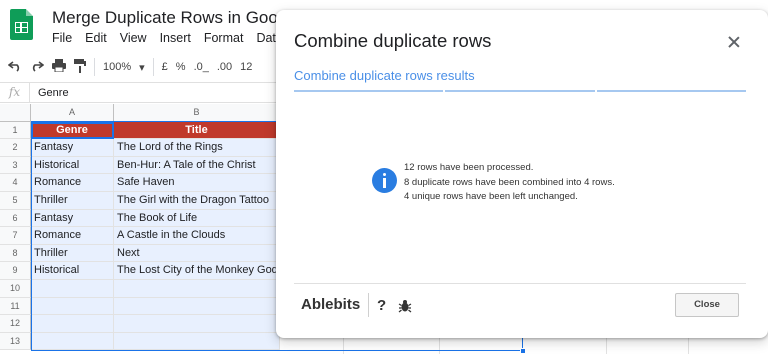 This screenshot has width=768, height=354. I want to click on menu-format: Format, so click(224, 38).